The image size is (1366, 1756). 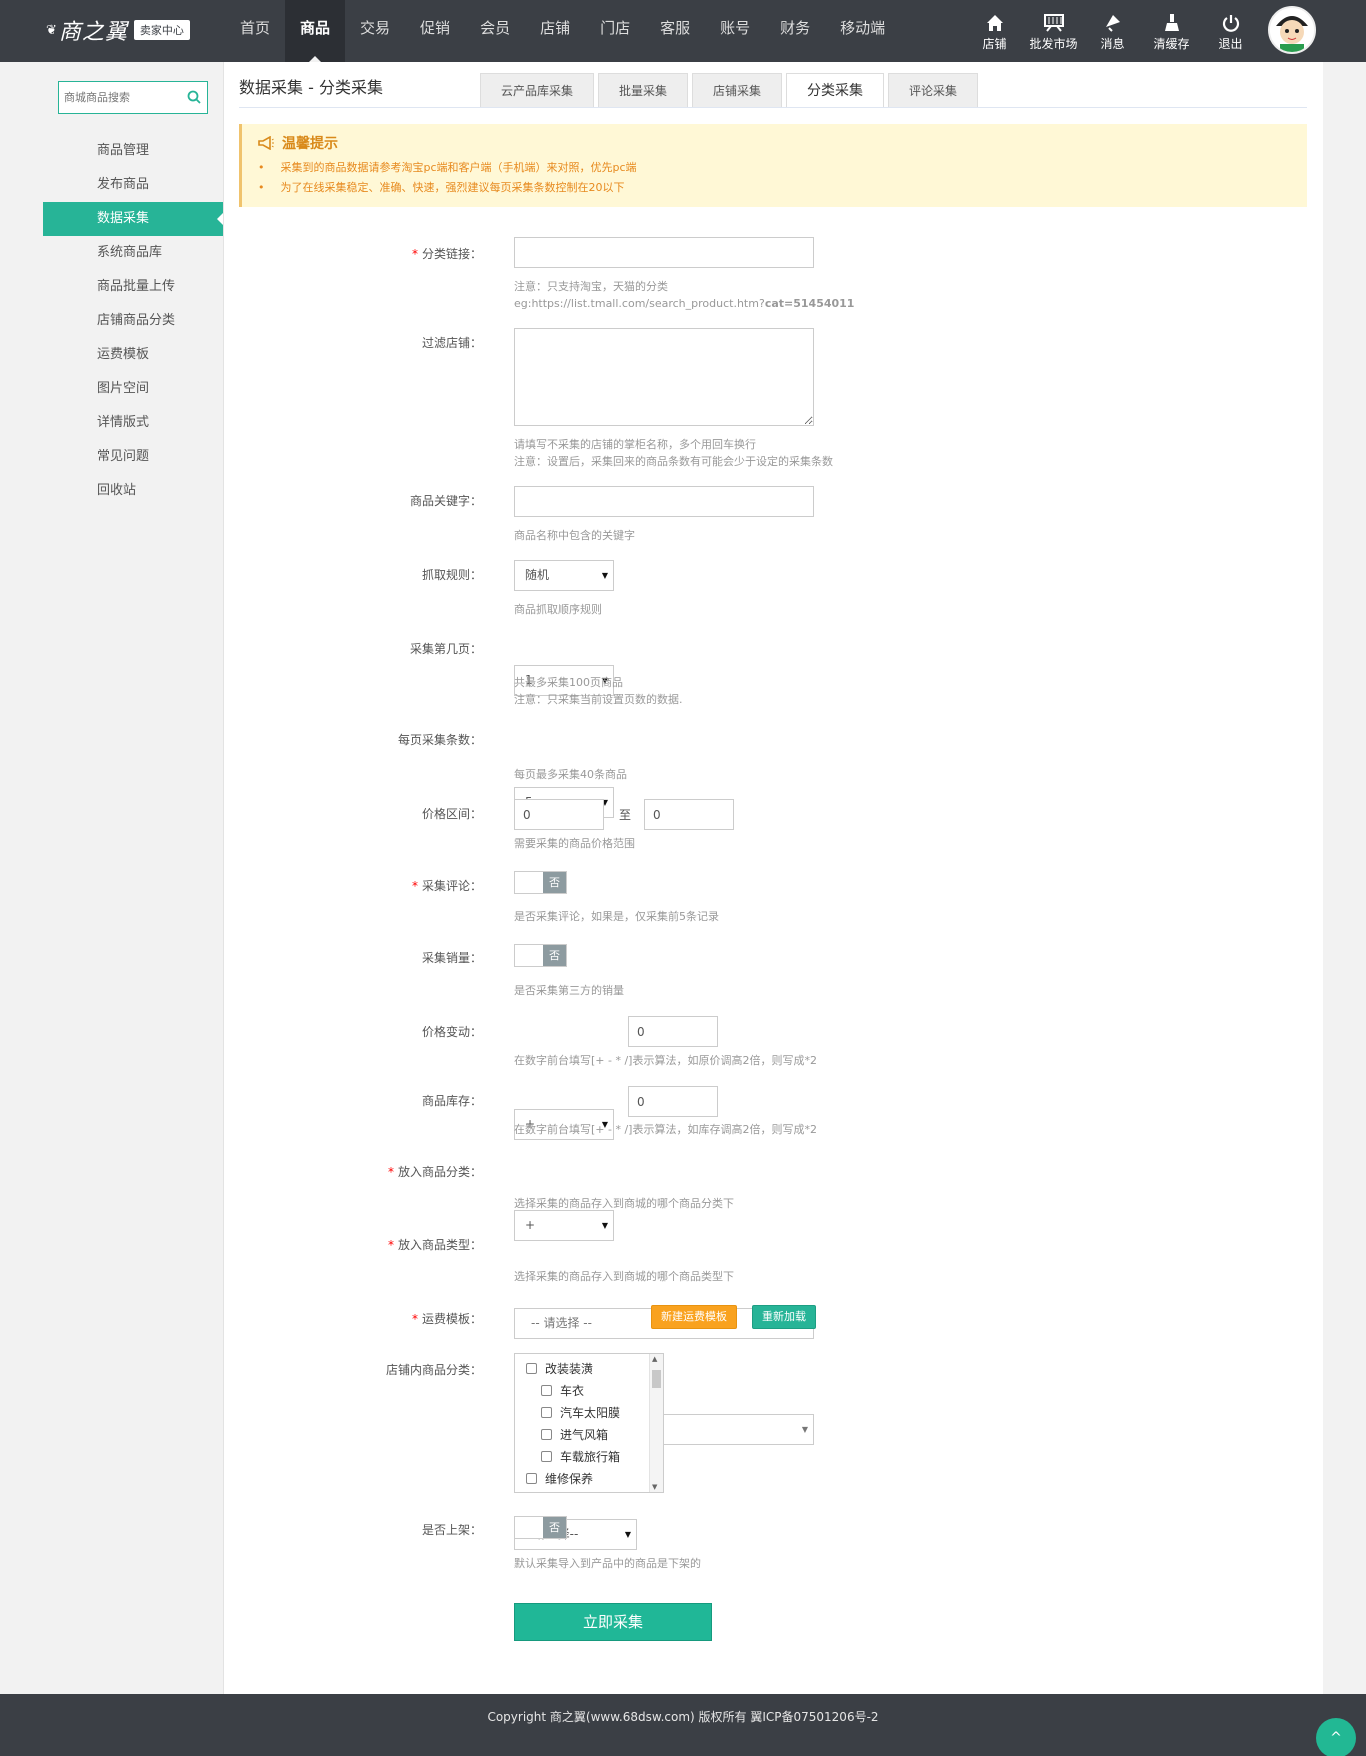 What do you see at coordinates (315, 31) in the screenshot?
I see `nav-goods: 商品` at bounding box center [315, 31].